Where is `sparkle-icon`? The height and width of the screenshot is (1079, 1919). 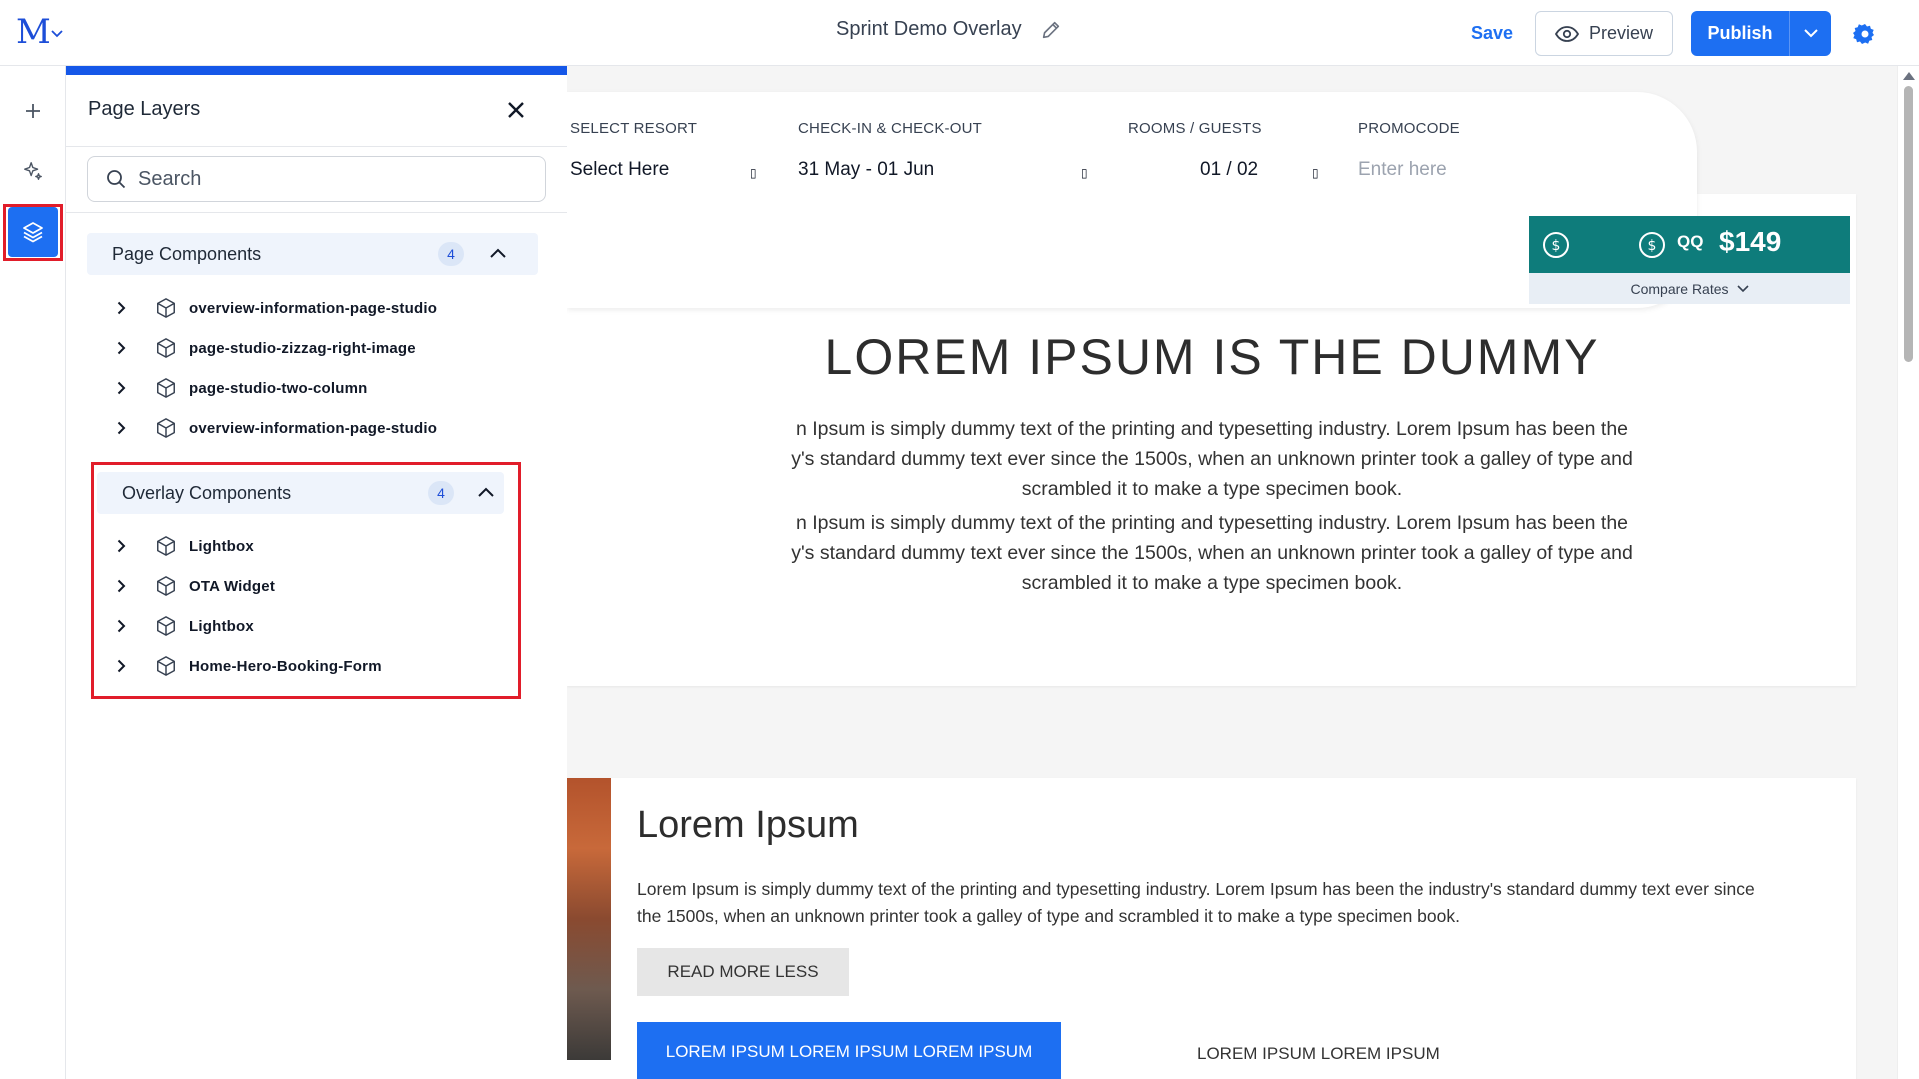
sparkle-icon is located at coordinates (33, 171).